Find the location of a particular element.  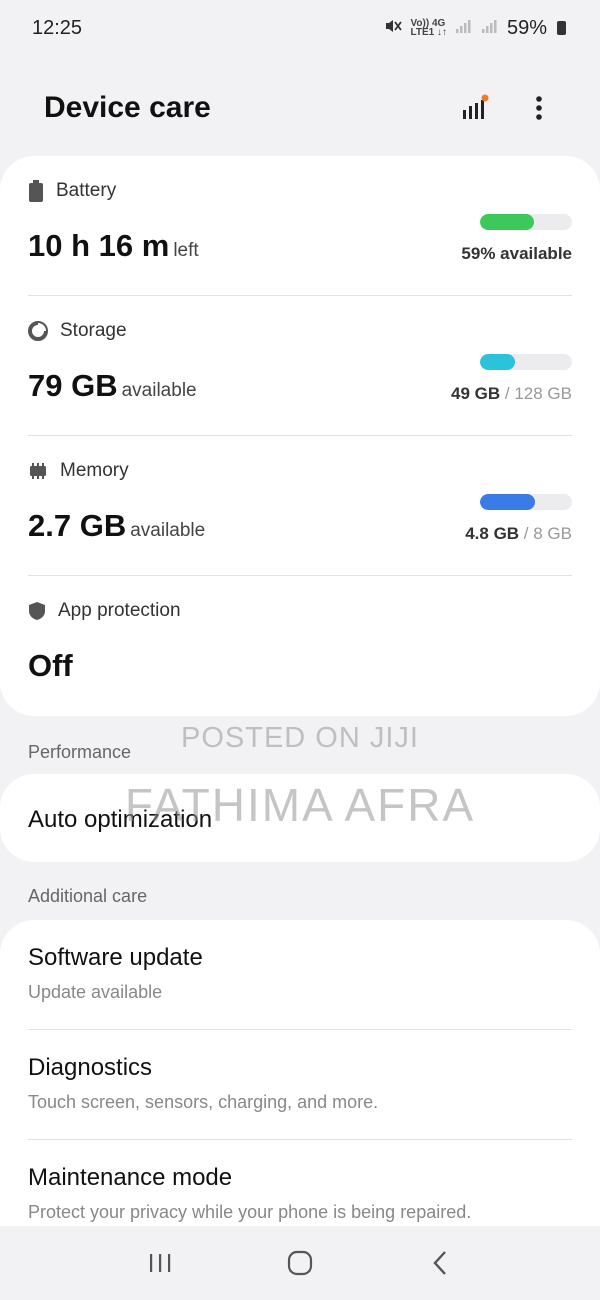

memory-header: Memory is located at coordinates (78, 471).